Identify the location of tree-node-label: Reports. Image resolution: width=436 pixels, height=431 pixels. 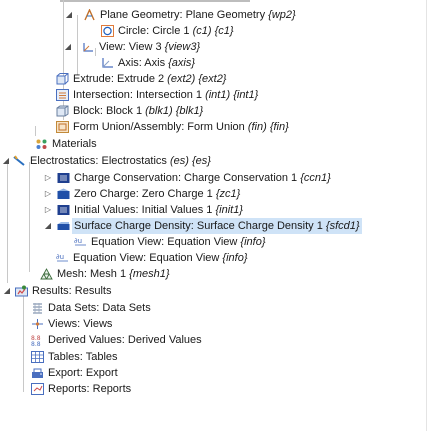
(89, 389).